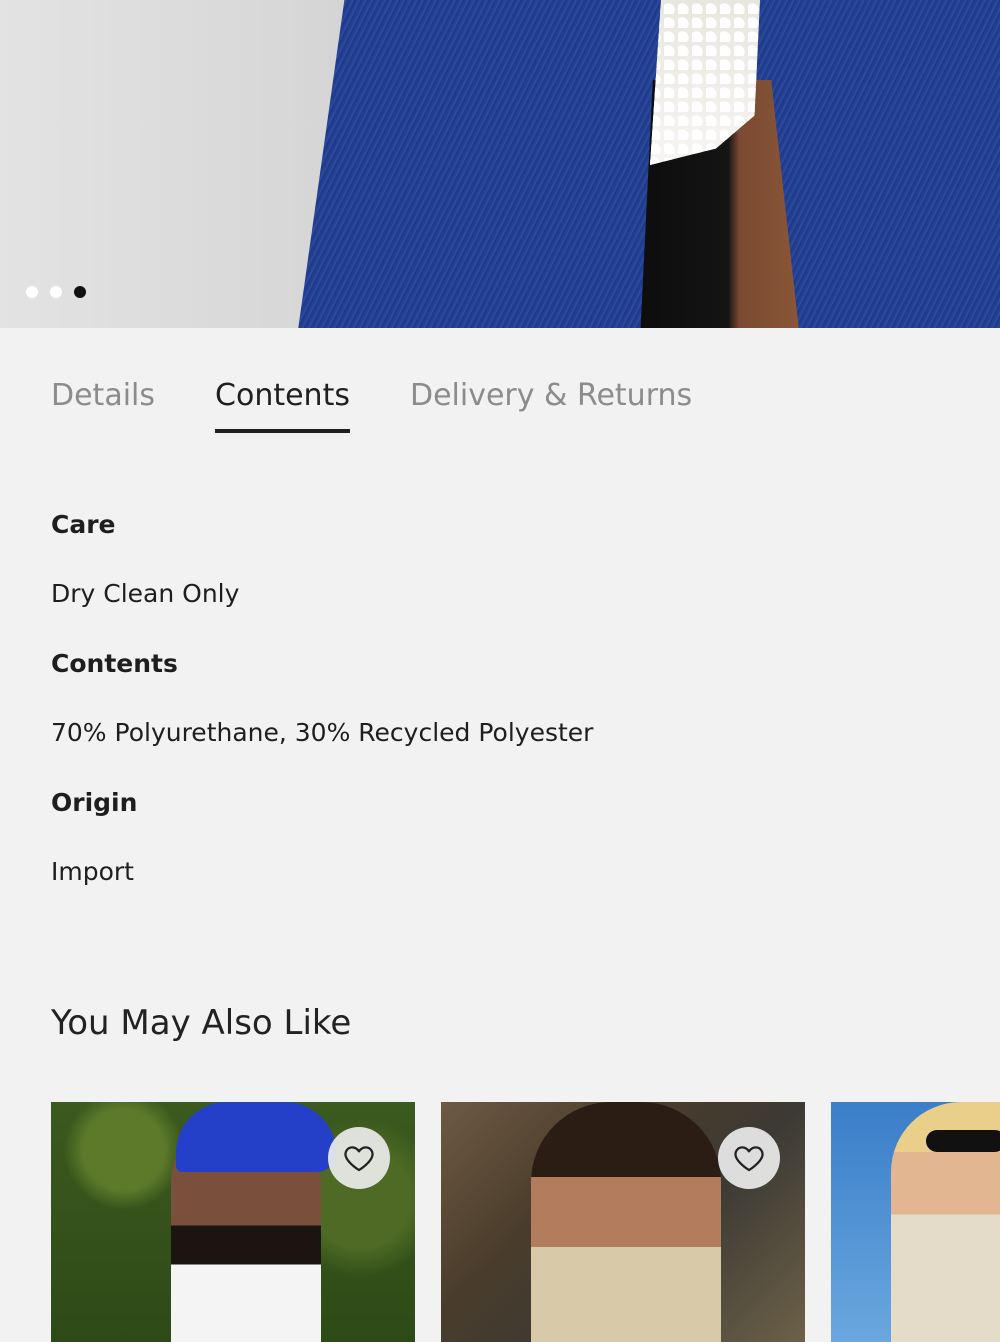 This screenshot has height=1342, width=1000. What do you see at coordinates (322, 732) in the screenshot?
I see `contents-value: 70% Polyurethane, 30% Recycled Polyester` at bounding box center [322, 732].